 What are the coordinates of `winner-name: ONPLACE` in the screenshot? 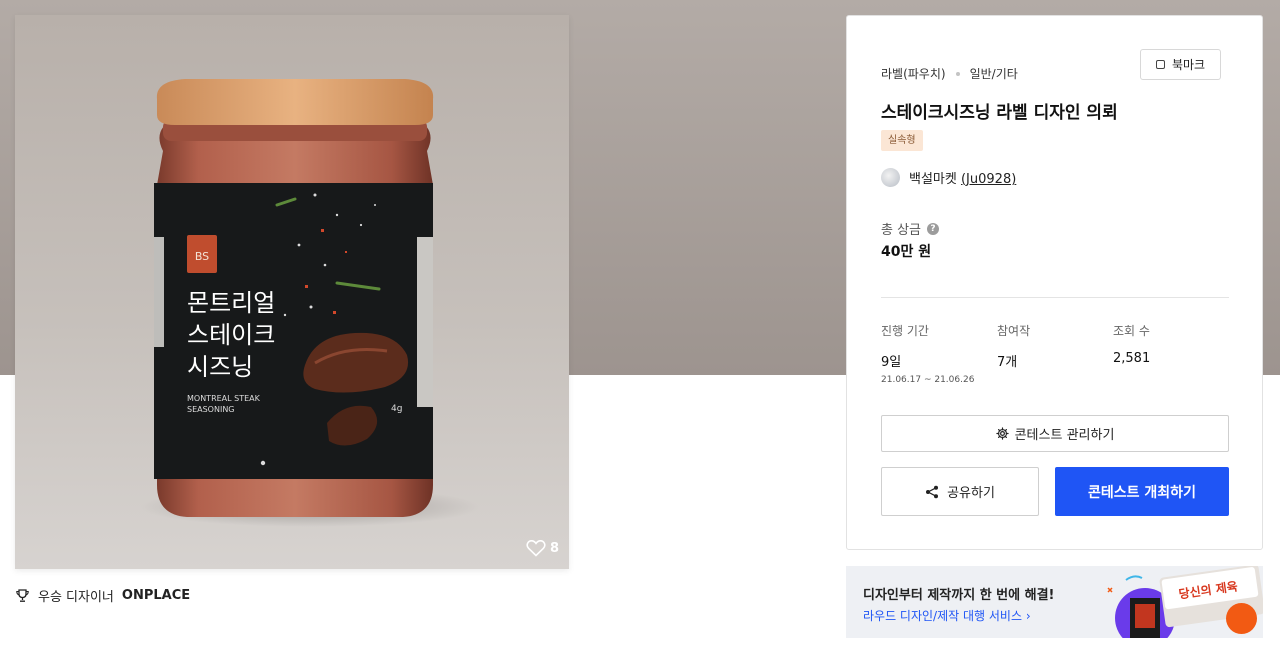 It's located at (156, 595).